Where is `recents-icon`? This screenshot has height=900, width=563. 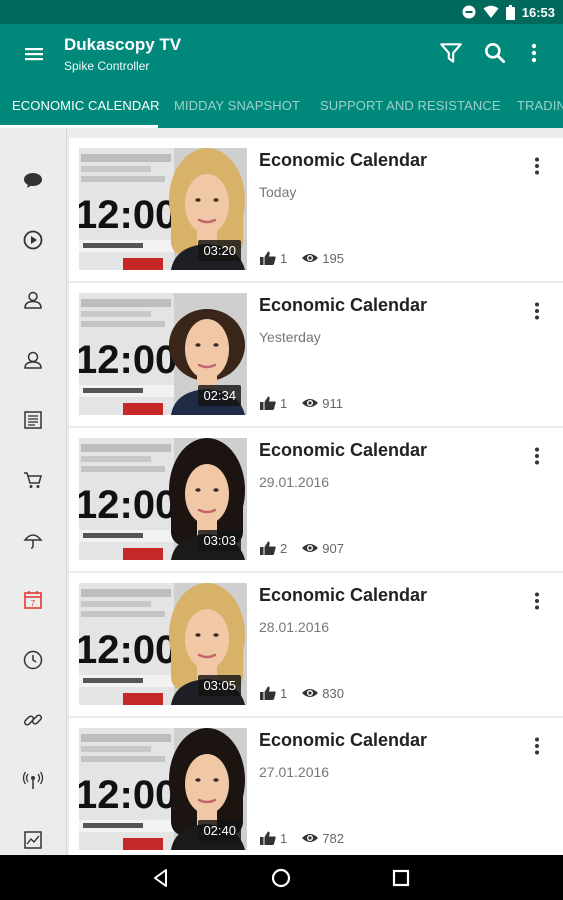
recents-icon is located at coordinates (401, 878).